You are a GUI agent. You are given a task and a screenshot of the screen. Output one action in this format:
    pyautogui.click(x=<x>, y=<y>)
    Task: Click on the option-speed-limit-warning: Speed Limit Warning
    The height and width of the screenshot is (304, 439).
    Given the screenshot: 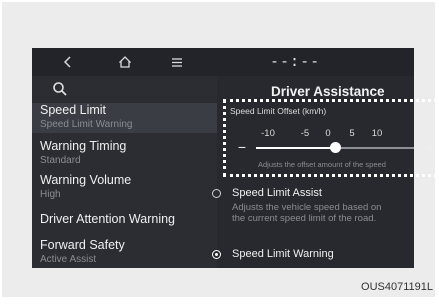 What is the action you would take?
    pyautogui.click(x=312, y=256)
    